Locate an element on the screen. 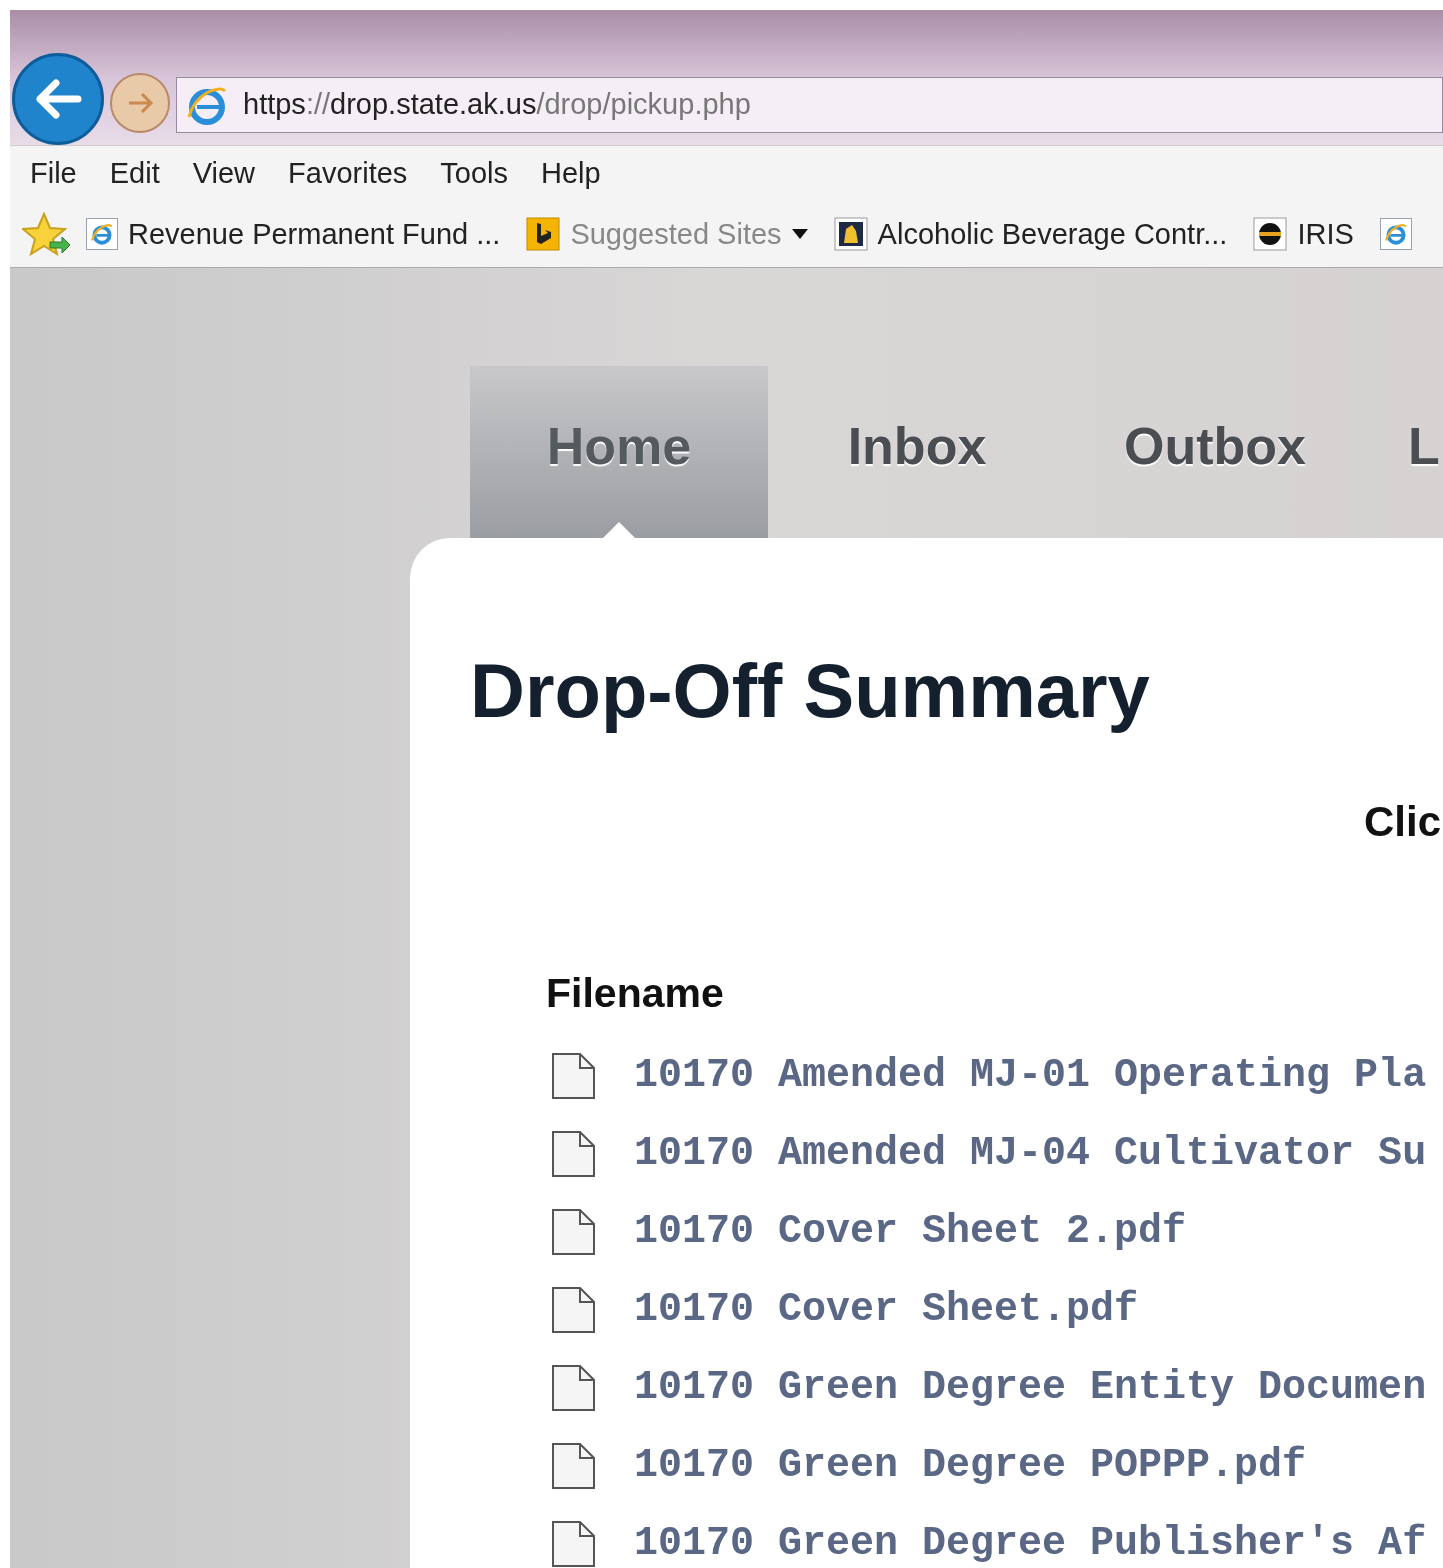 This screenshot has width=1443, height=1568. nav-tab: Inbox is located at coordinates (917, 452).